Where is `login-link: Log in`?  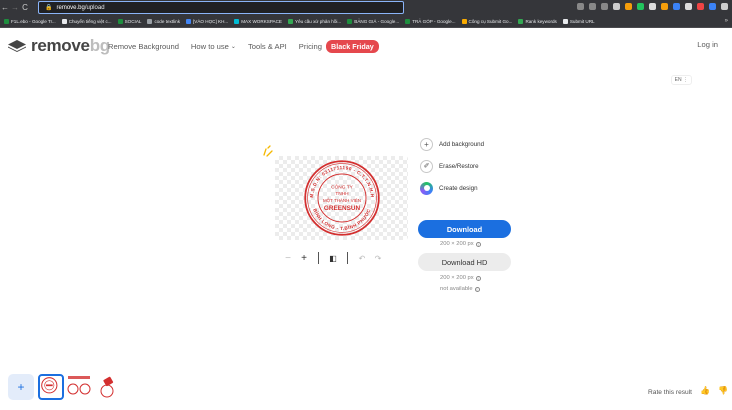 login-link: Log in is located at coordinates (707, 44).